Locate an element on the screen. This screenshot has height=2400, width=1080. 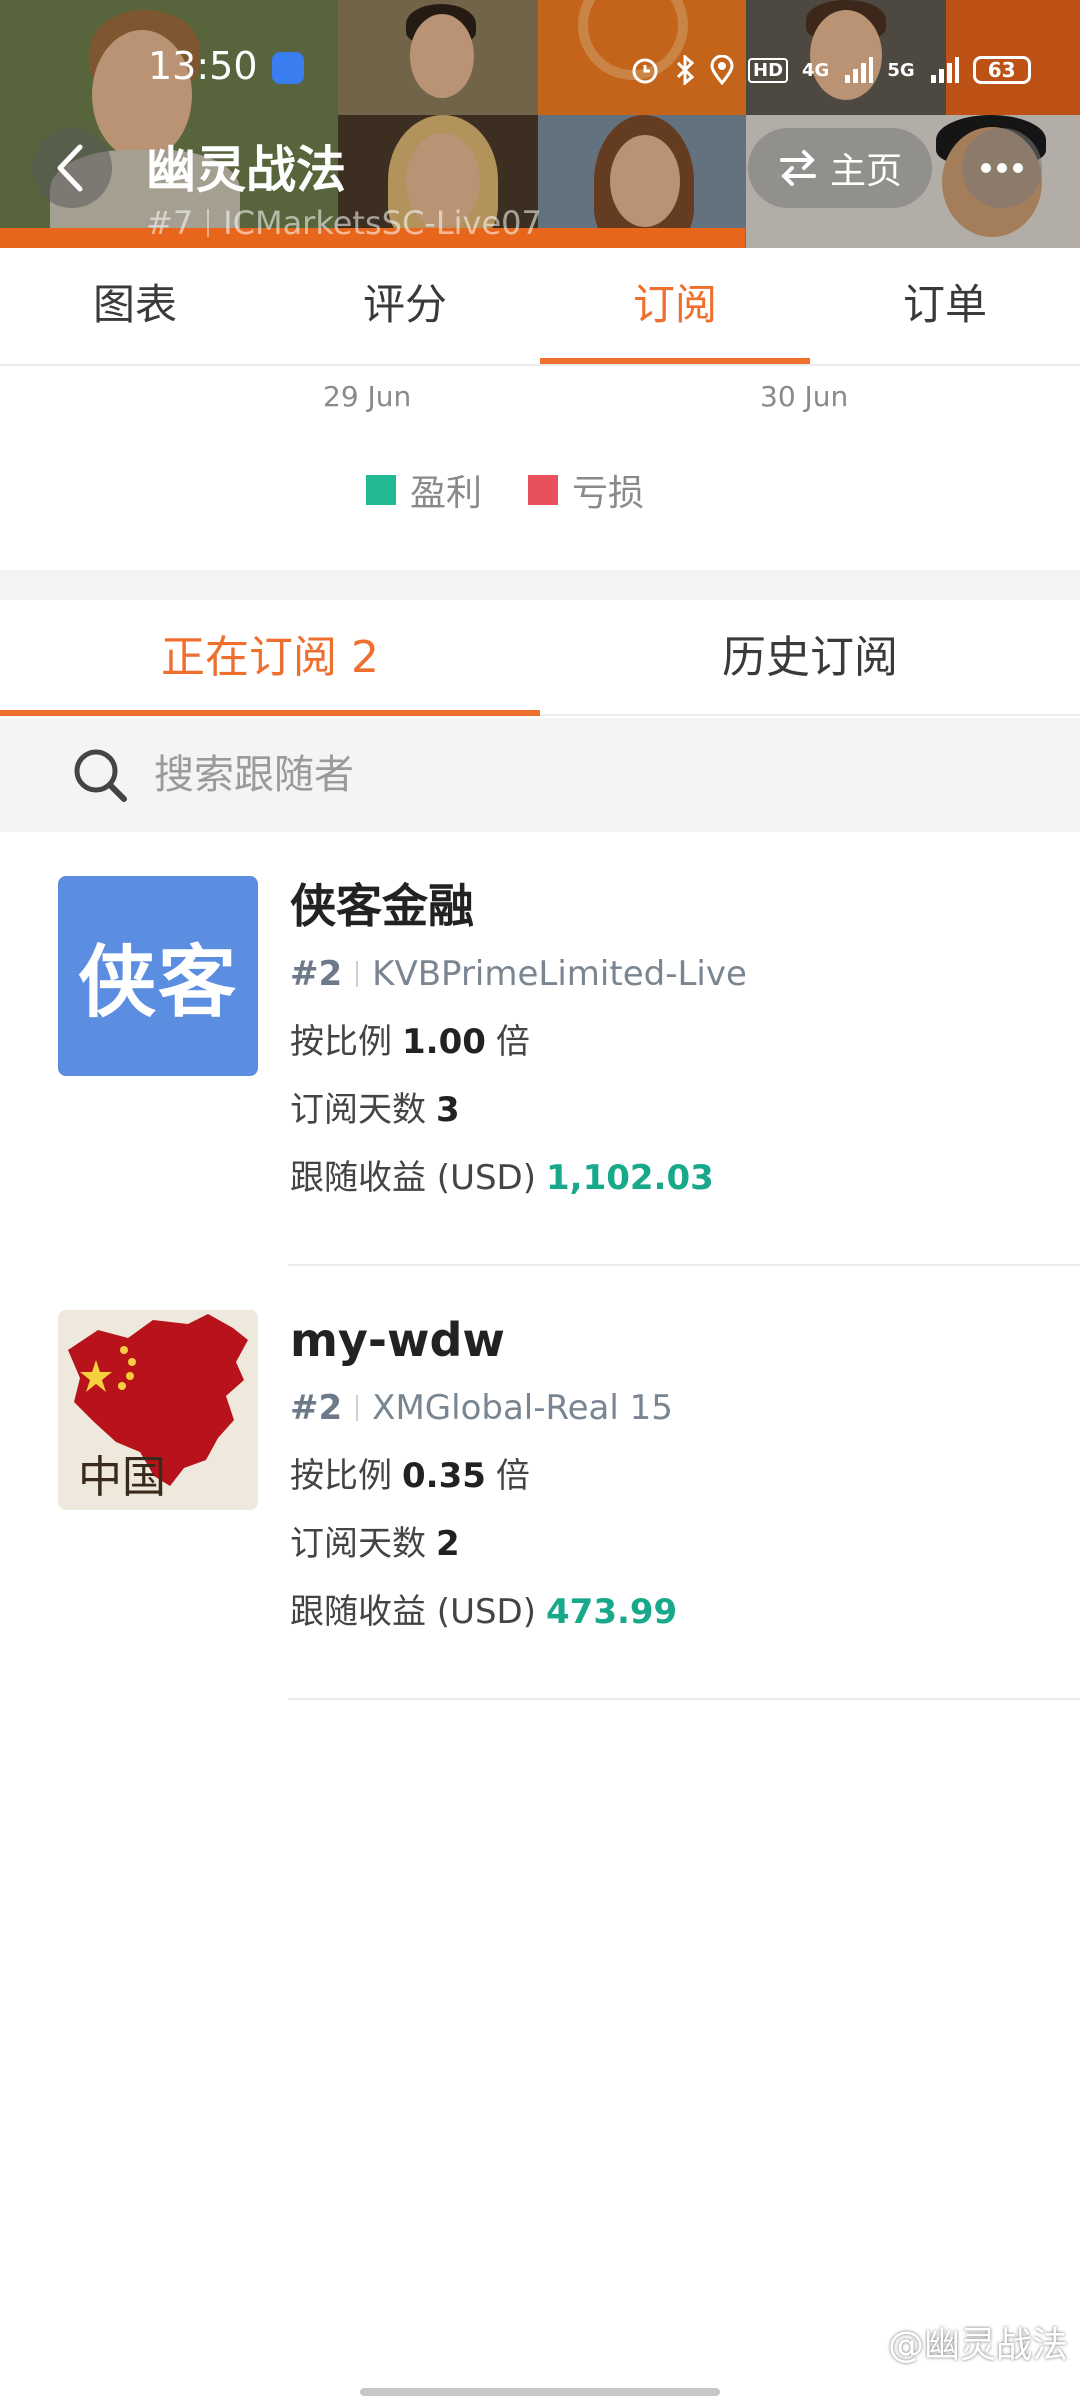
days-row: 订阅天数 3 is located at coordinates (518, 1110).